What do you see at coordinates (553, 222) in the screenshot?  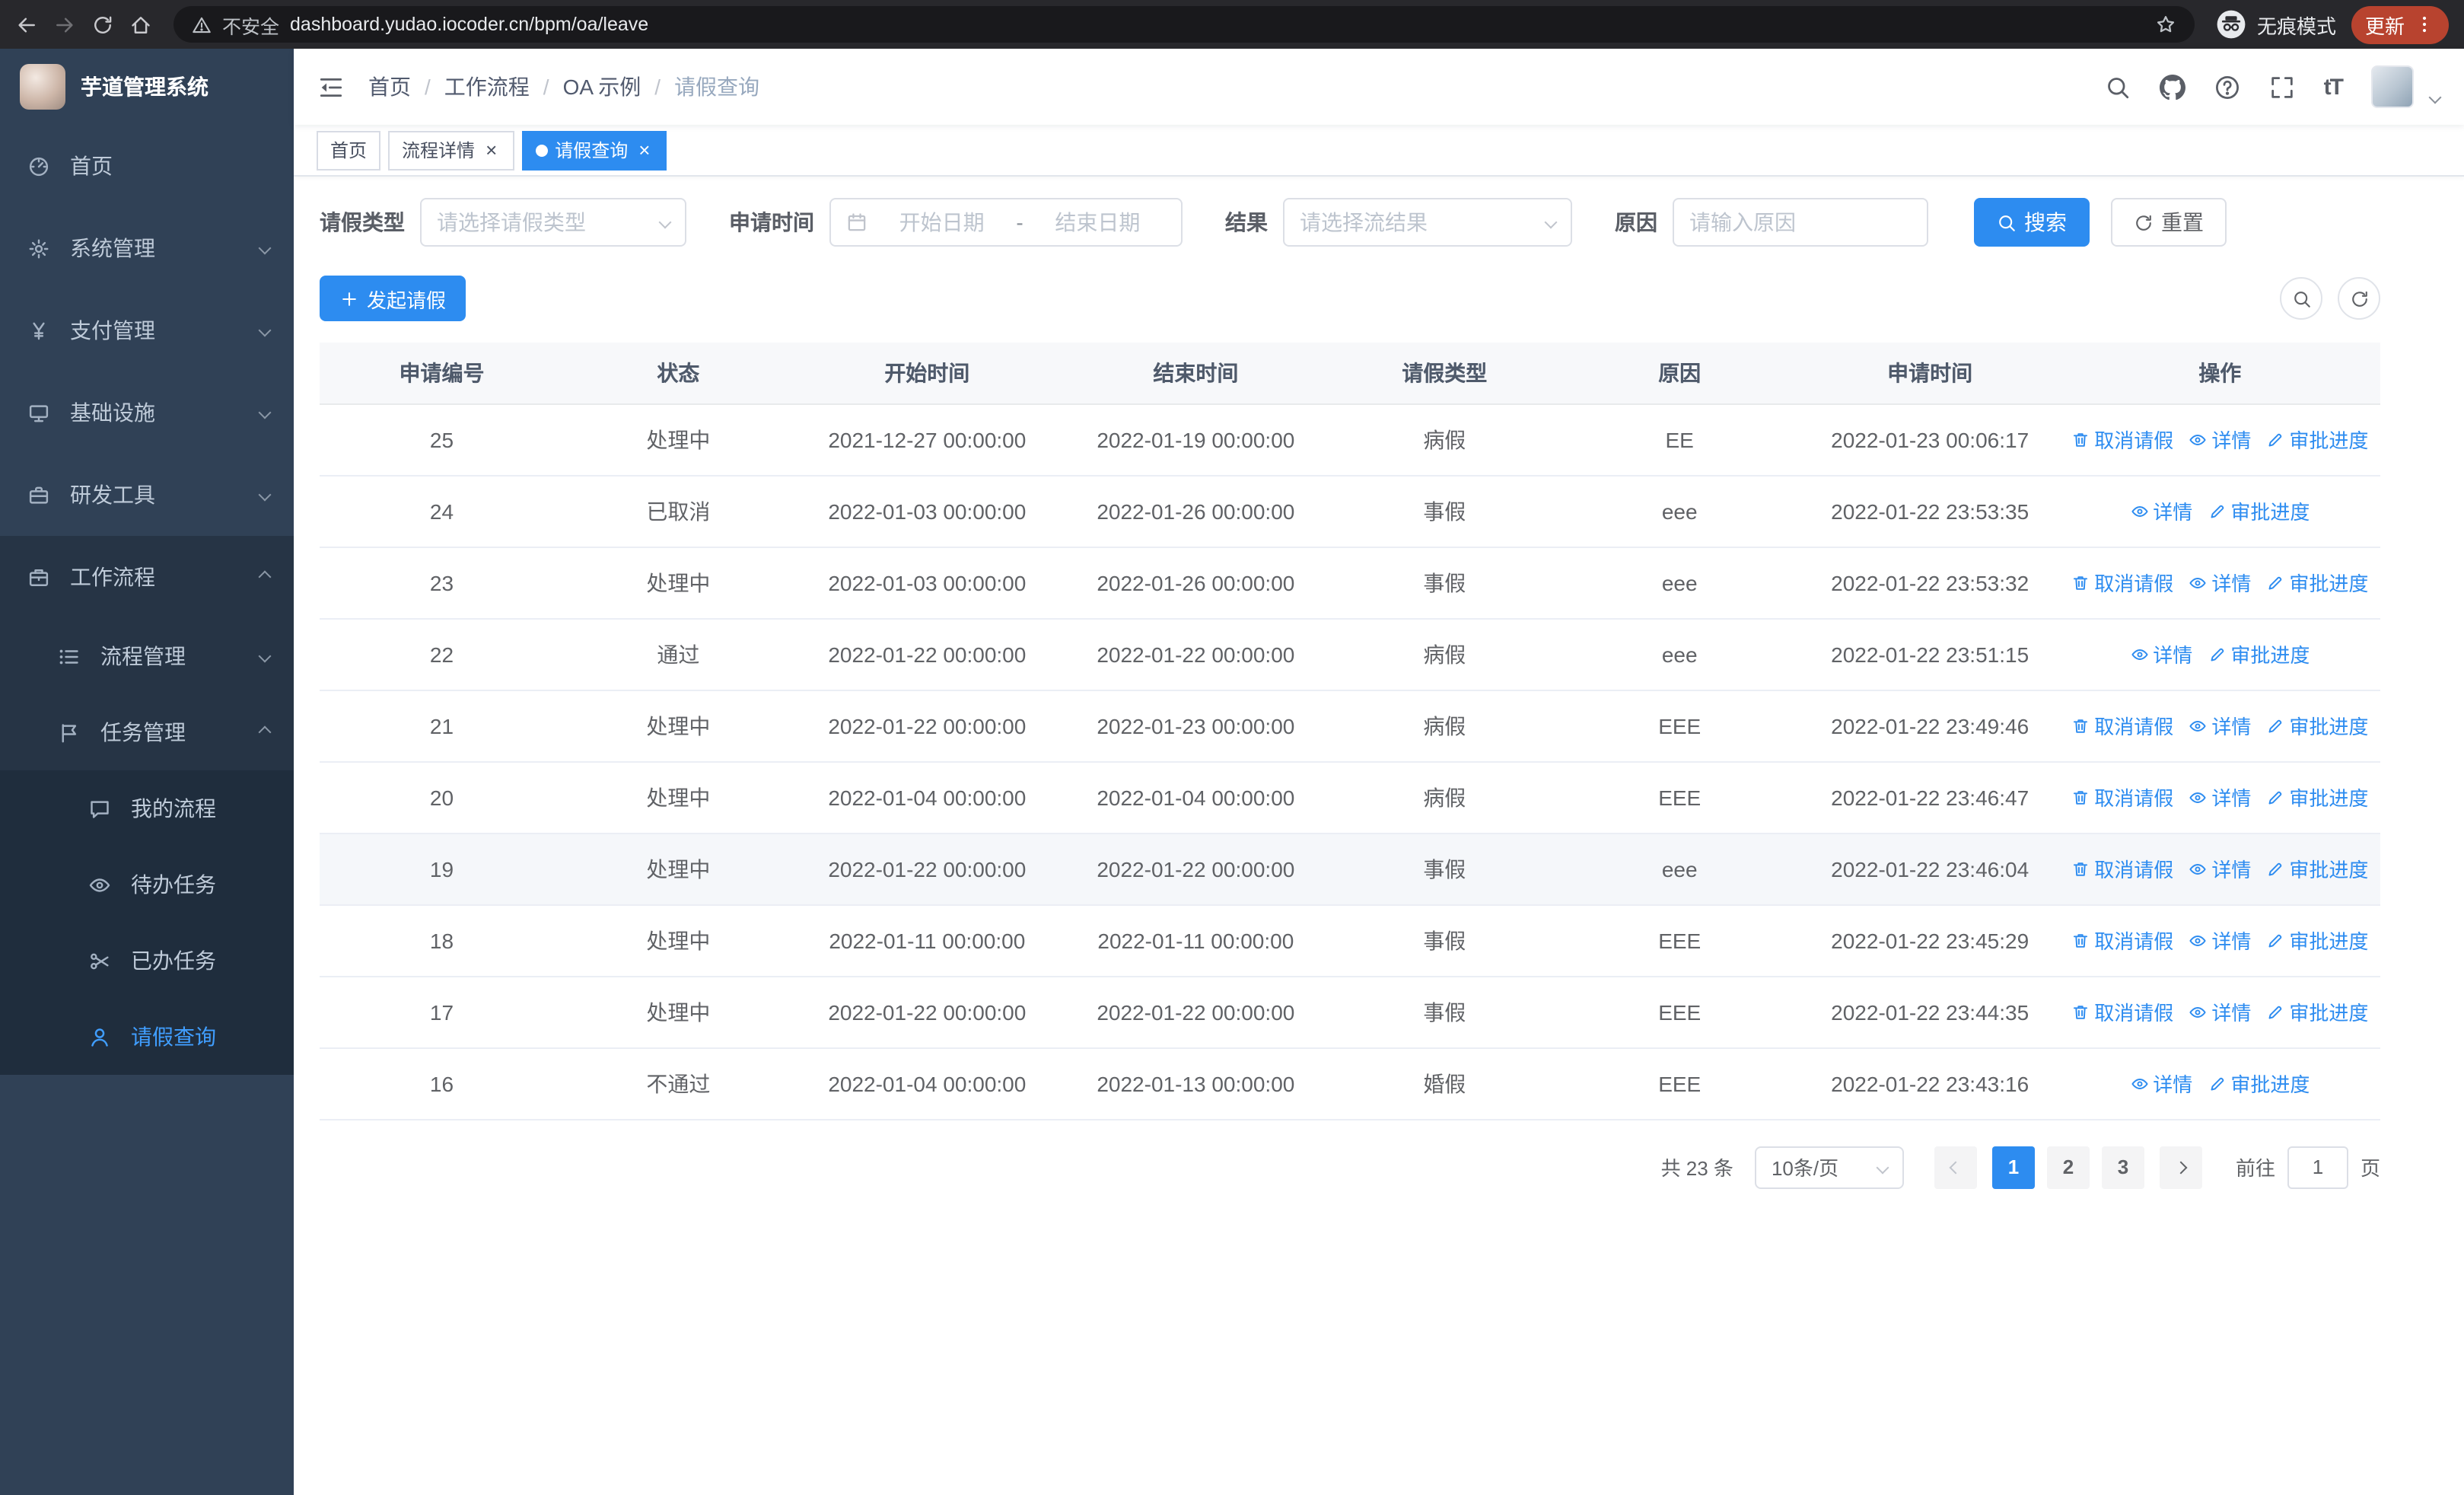 I see `leave-type-select: 请选择请假类型` at bounding box center [553, 222].